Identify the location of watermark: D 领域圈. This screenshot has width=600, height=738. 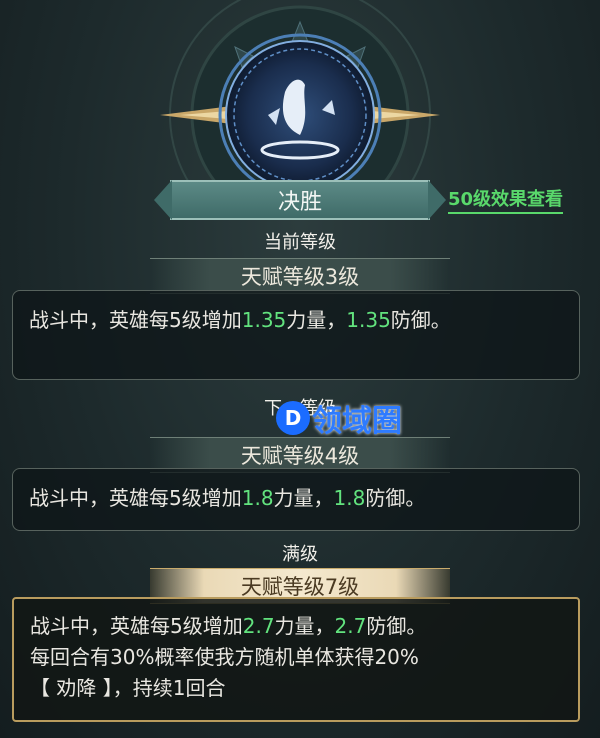
(339, 418).